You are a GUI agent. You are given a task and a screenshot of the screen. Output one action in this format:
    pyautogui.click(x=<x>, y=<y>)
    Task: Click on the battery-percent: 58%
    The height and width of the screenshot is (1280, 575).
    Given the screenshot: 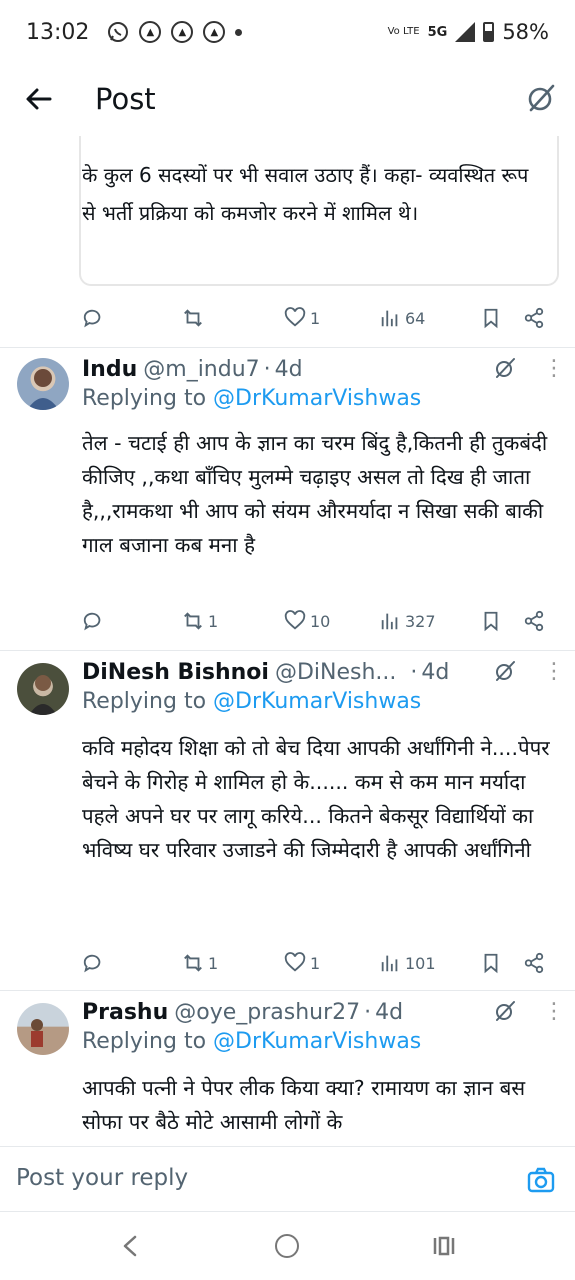 What is the action you would take?
    pyautogui.click(x=525, y=32)
    